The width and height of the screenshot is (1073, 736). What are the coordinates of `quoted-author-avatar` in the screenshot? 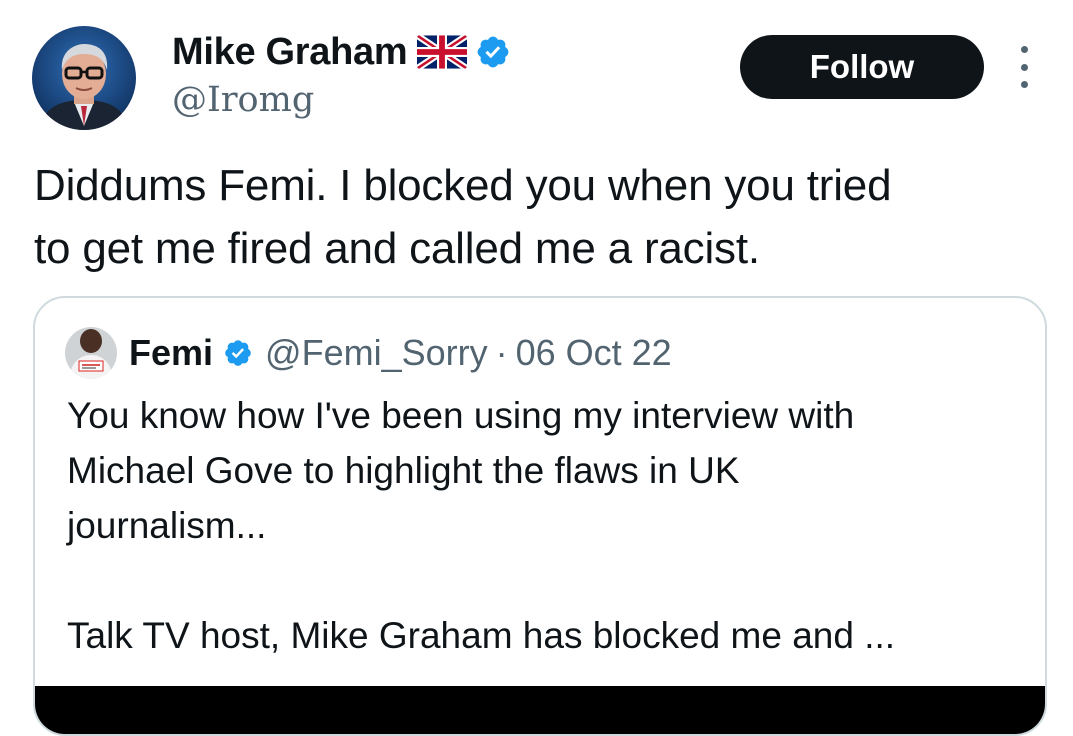 It's located at (91, 353).